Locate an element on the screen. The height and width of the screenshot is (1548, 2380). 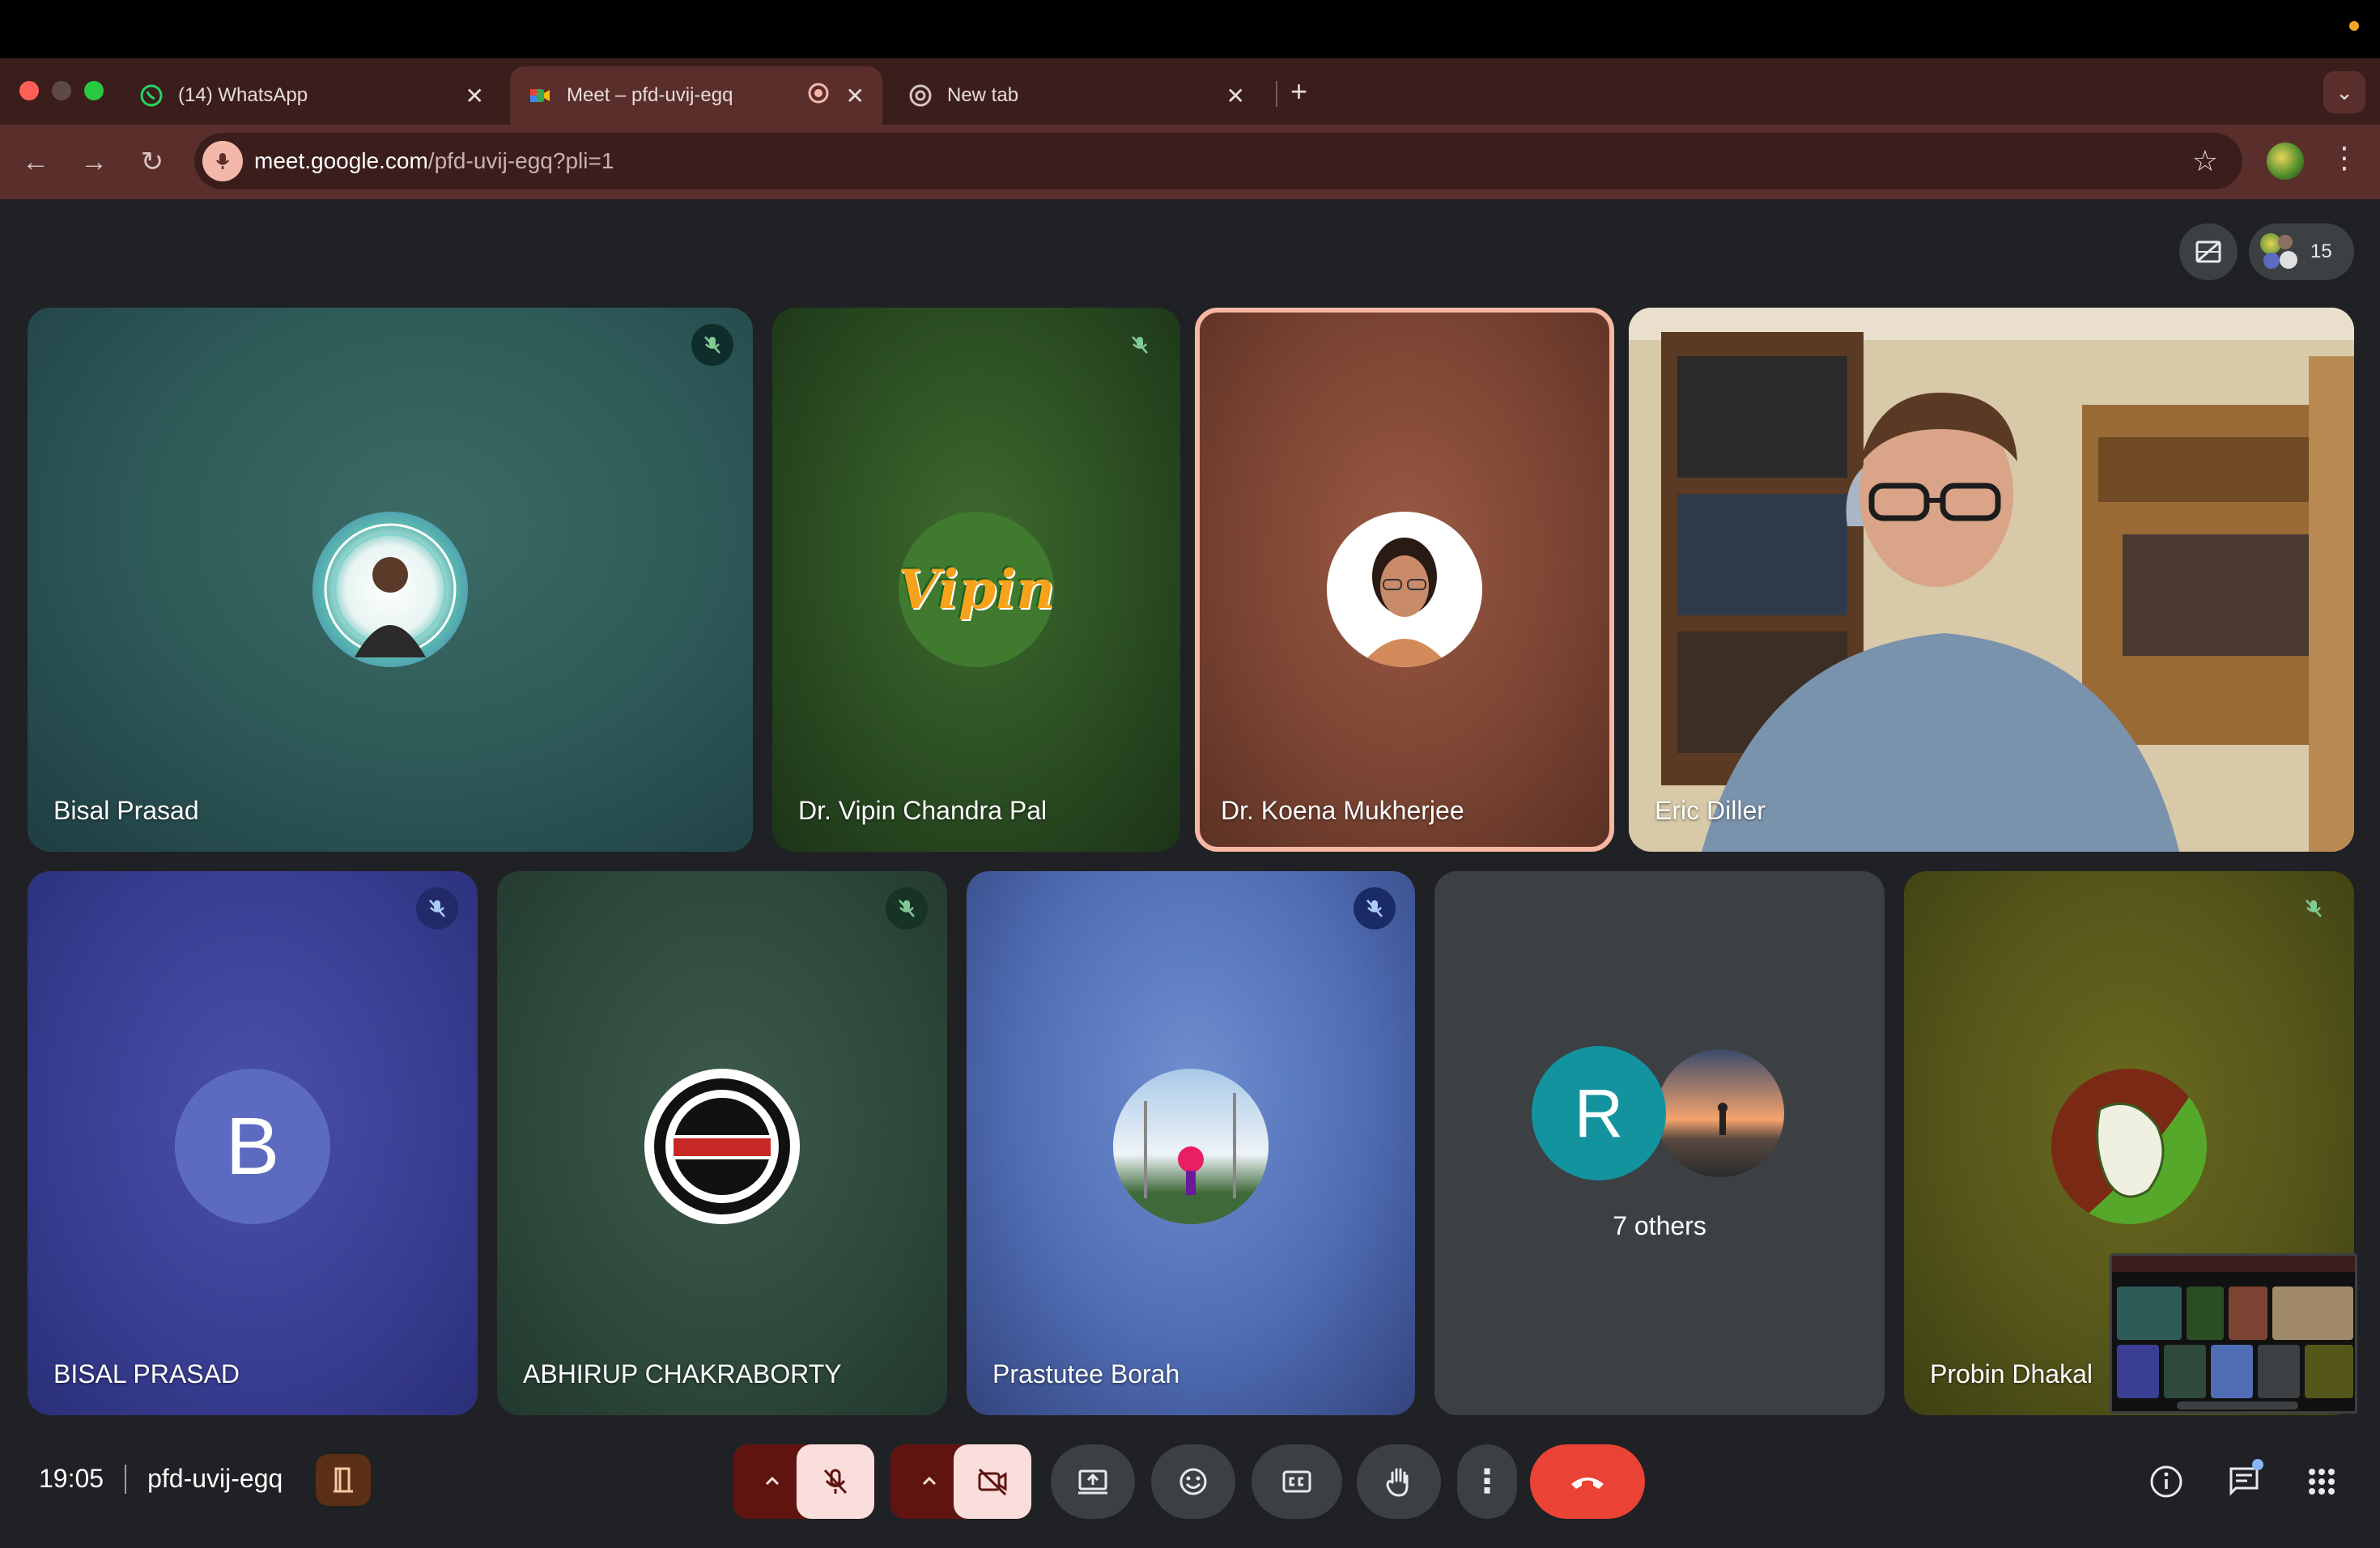
avatar-initial: R is located at coordinates (1599, 1112).